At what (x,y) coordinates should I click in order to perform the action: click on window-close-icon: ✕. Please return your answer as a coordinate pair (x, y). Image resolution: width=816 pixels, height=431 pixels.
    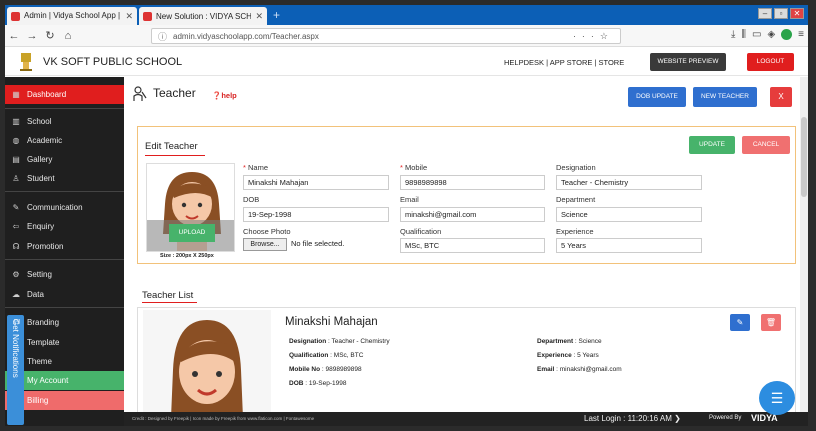
    Looking at the image, I should click on (797, 13).